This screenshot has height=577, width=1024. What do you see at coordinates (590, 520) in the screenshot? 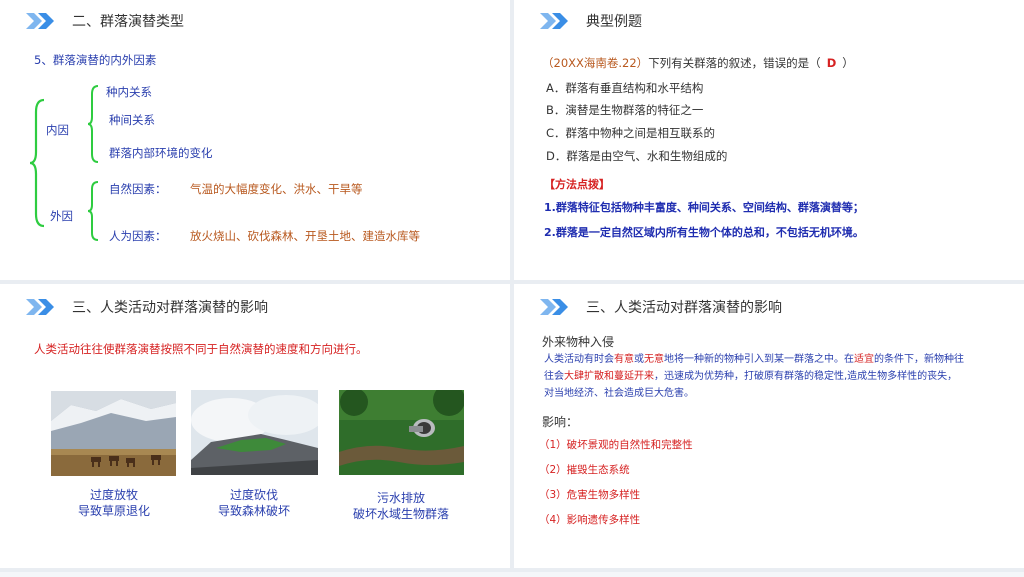
I see `impact-4: （4）影响遗传多样性` at bounding box center [590, 520].